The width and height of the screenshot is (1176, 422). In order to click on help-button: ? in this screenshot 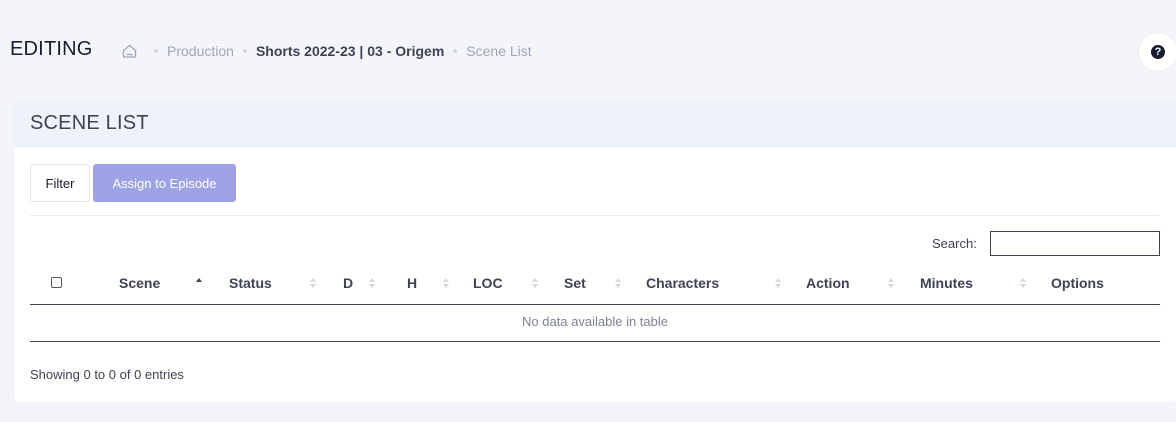, I will do `click(1157, 52)`.